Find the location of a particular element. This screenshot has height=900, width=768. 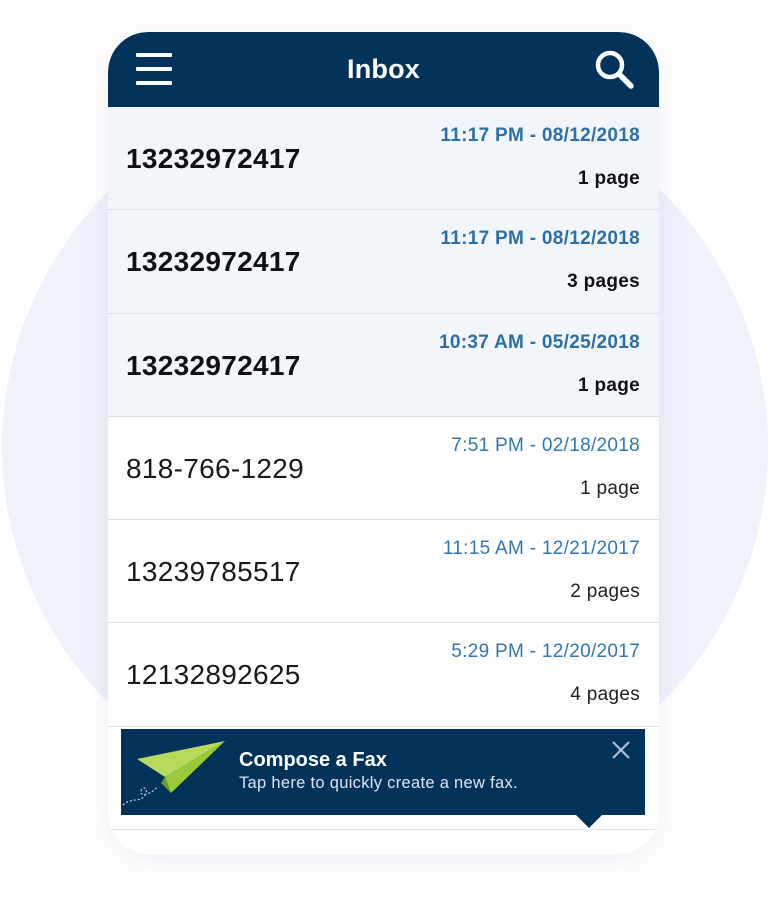

fax-number: 13239785517 is located at coordinates (213, 572).